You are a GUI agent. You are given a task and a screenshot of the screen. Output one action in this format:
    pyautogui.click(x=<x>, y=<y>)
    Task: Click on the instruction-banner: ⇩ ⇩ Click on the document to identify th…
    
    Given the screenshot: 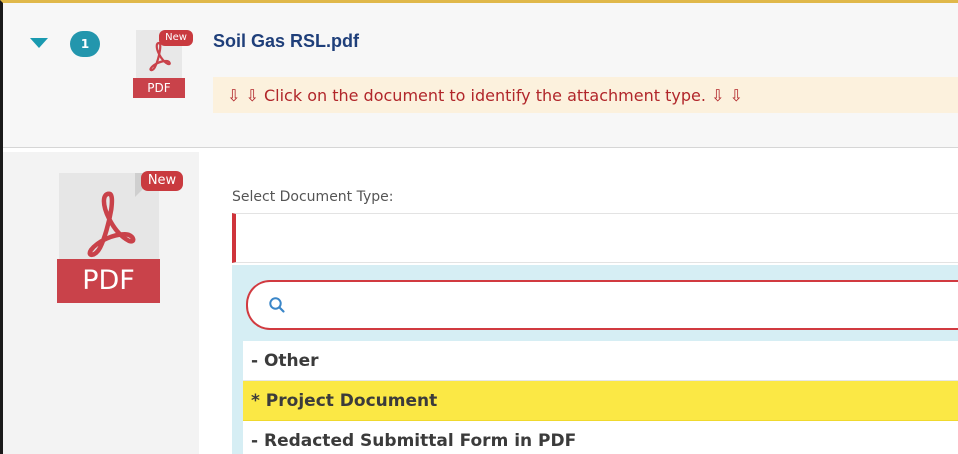 What is the action you would take?
    pyautogui.click(x=585, y=95)
    